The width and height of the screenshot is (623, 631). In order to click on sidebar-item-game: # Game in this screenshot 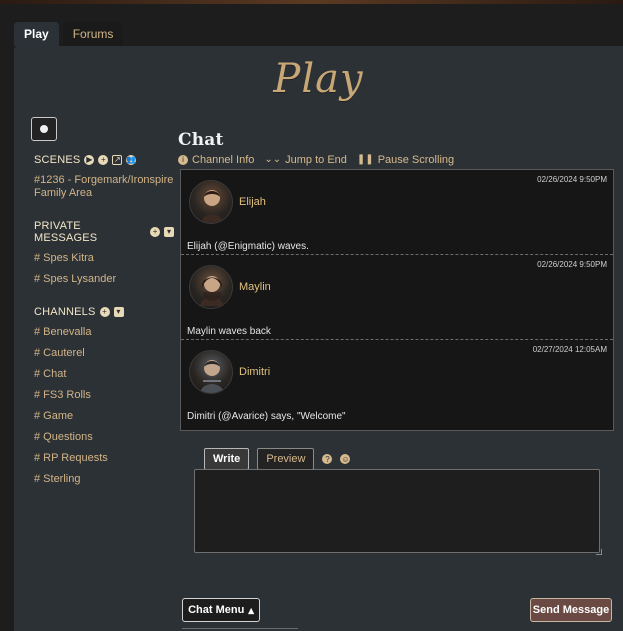, I will do `click(104, 416)`.